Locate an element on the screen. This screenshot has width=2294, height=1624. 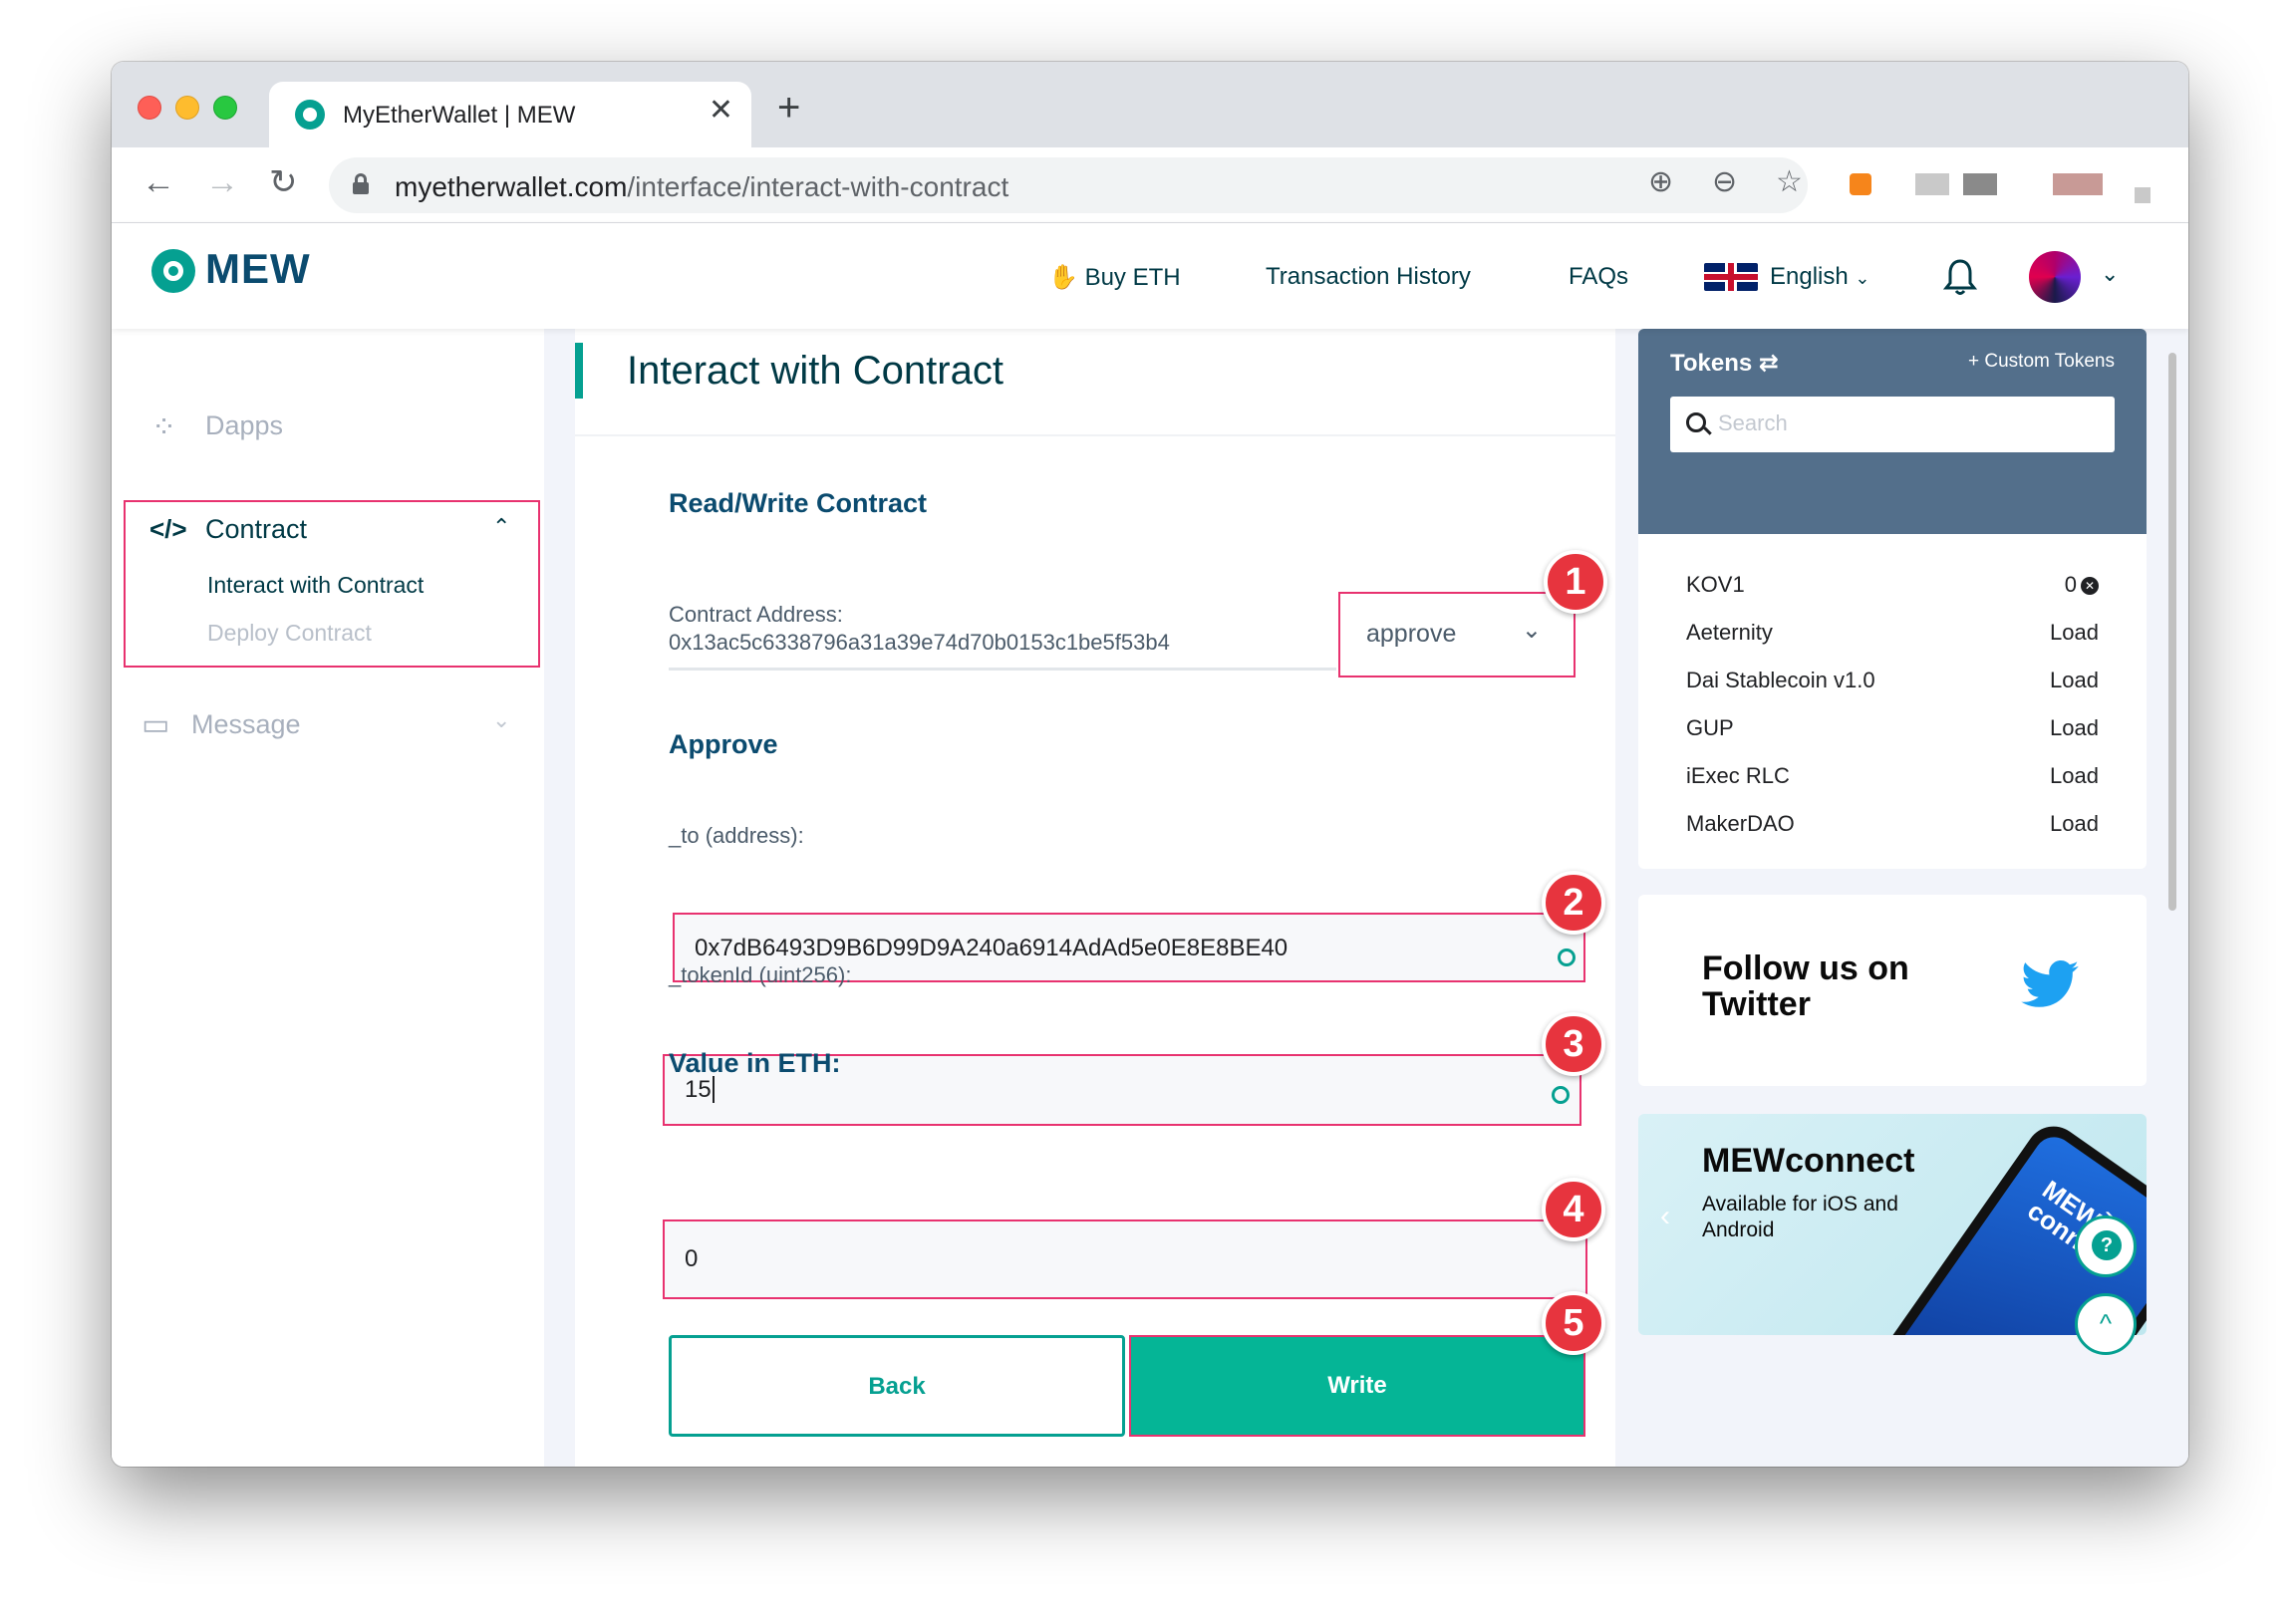
token-id-value: 15 is located at coordinates (700, 1090).